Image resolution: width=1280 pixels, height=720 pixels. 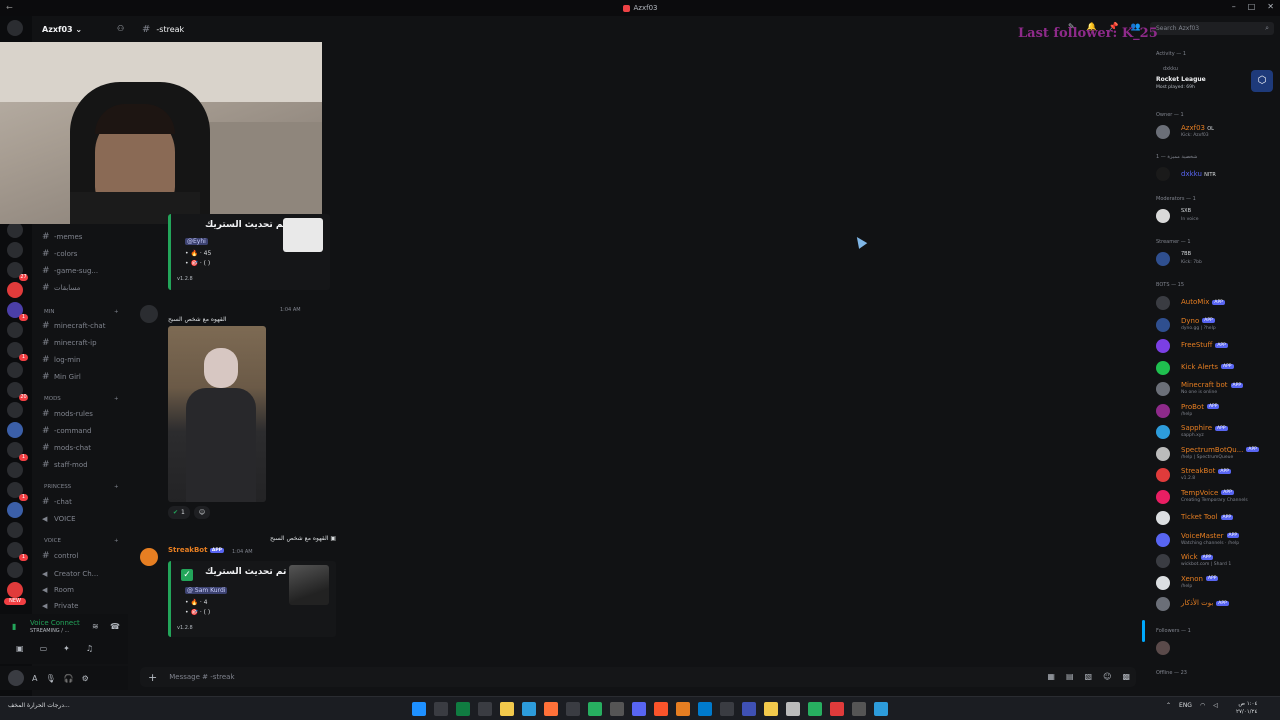 I want to click on chevron-up-icon: ⌃, so click(x=1168, y=705).